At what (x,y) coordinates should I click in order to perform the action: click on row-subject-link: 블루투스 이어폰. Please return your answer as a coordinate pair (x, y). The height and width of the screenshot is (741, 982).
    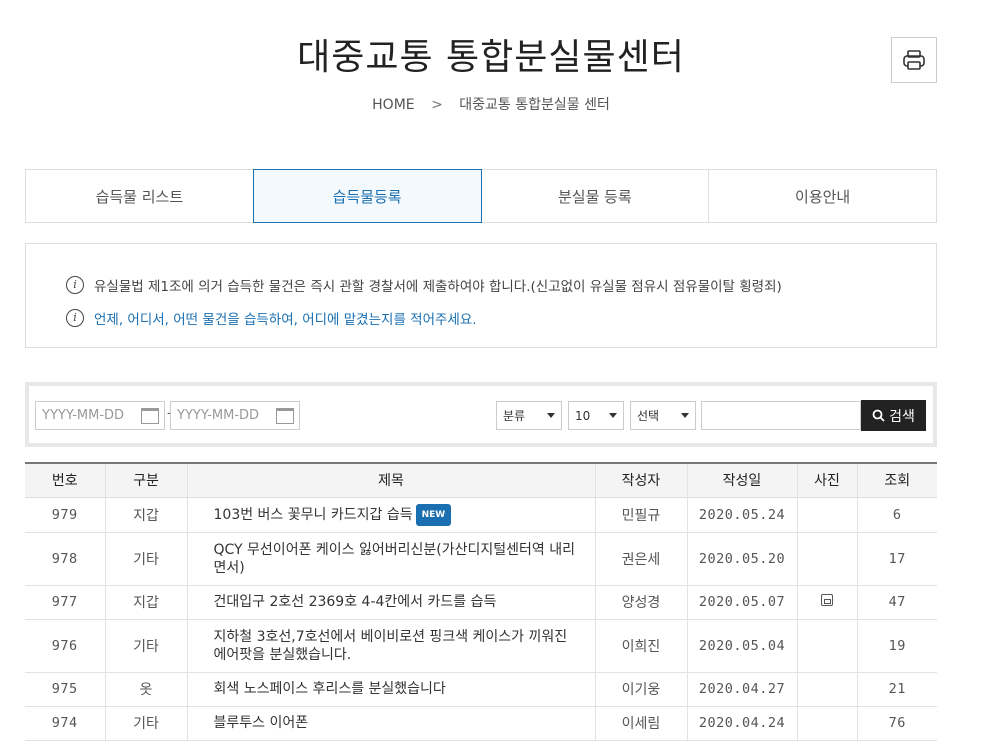
    Looking at the image, I should click on (261, 723).